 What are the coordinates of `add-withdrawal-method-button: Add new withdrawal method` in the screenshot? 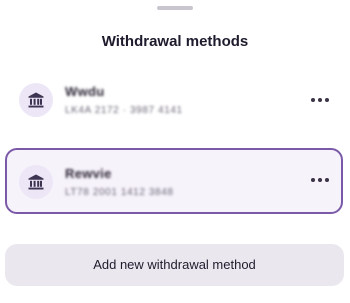 It's located at (174, 265).